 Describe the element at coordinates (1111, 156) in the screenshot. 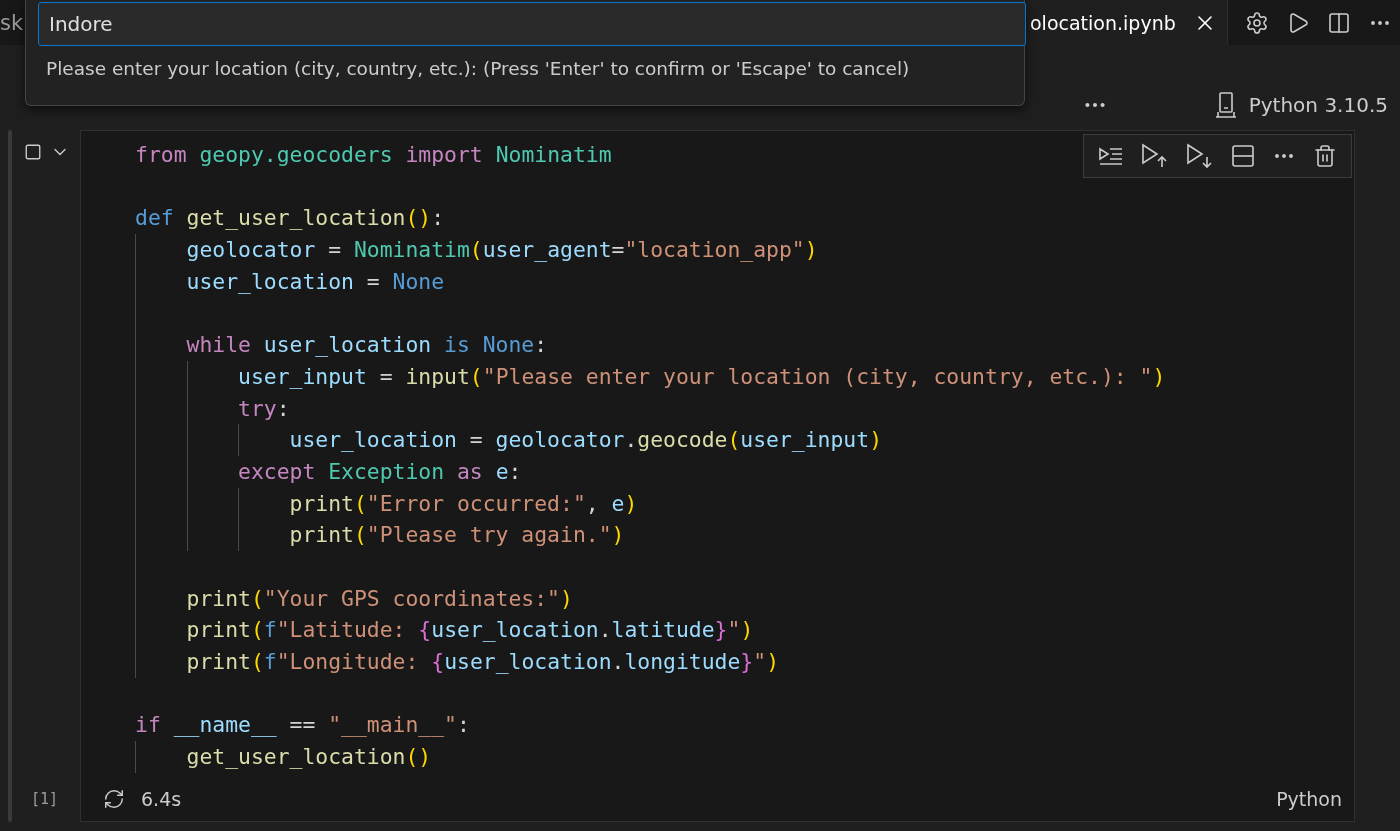

I see `run-by-line-icon` at that location.